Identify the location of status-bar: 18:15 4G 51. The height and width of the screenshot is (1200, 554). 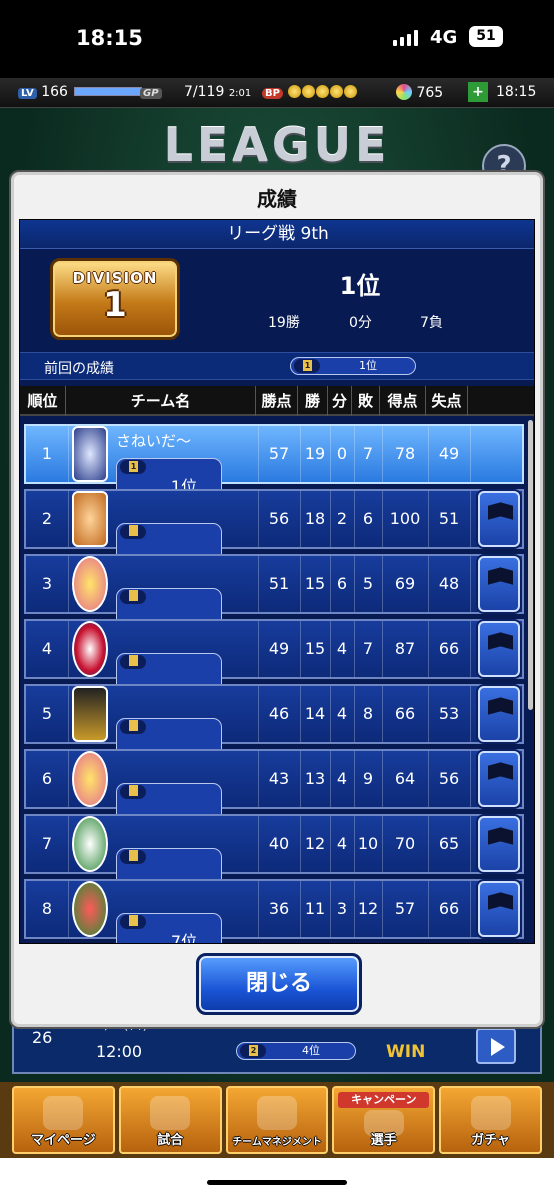
(277, 39).